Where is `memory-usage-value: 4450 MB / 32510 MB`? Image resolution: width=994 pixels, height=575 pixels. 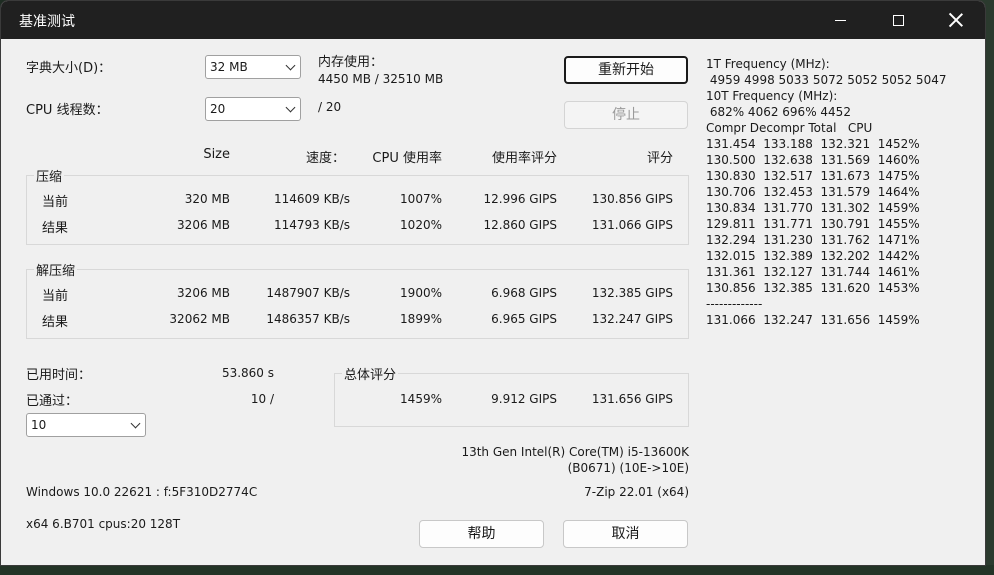
memory-usage-value: 4450 MB / 32510 MB is located at coordinates (381, 79).